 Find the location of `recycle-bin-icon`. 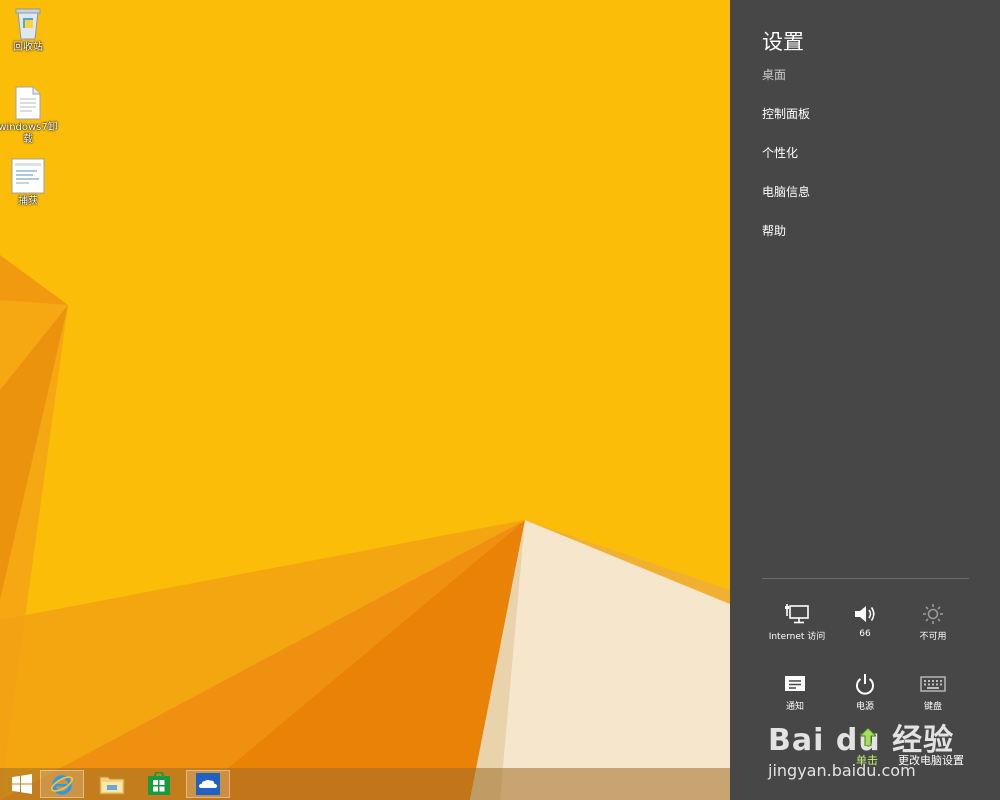

recycle-bin-icon is located at coordinates (28, 24).